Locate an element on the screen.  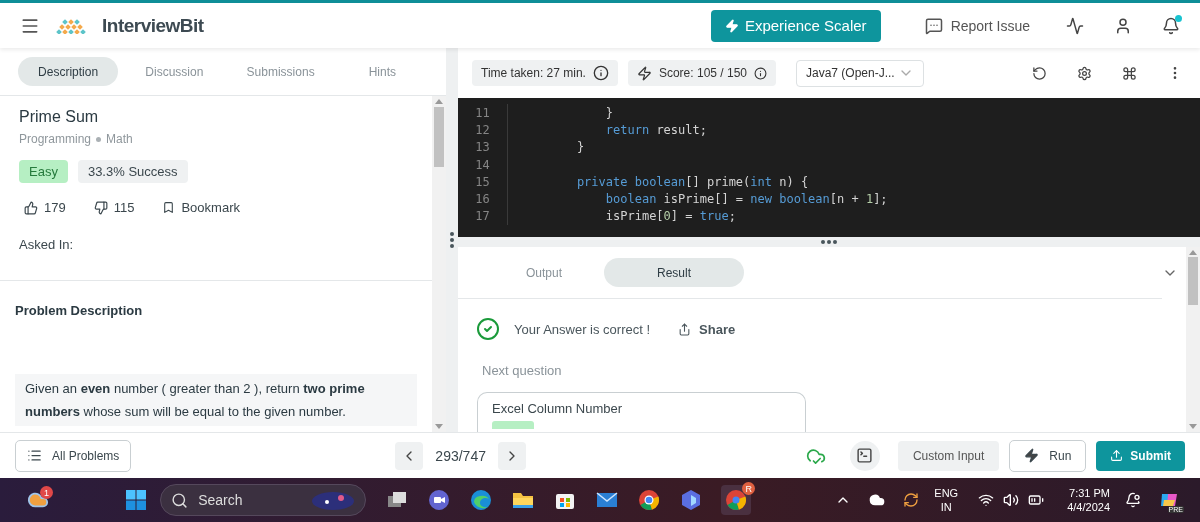
browser-icon is located at coordinates (481, 500).